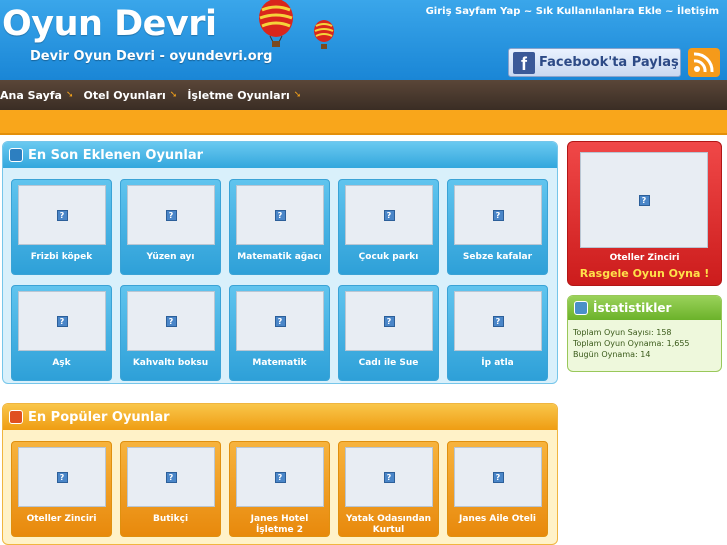  I want to click on random-game-title: Oteller Zinciri, so click(644, 258).